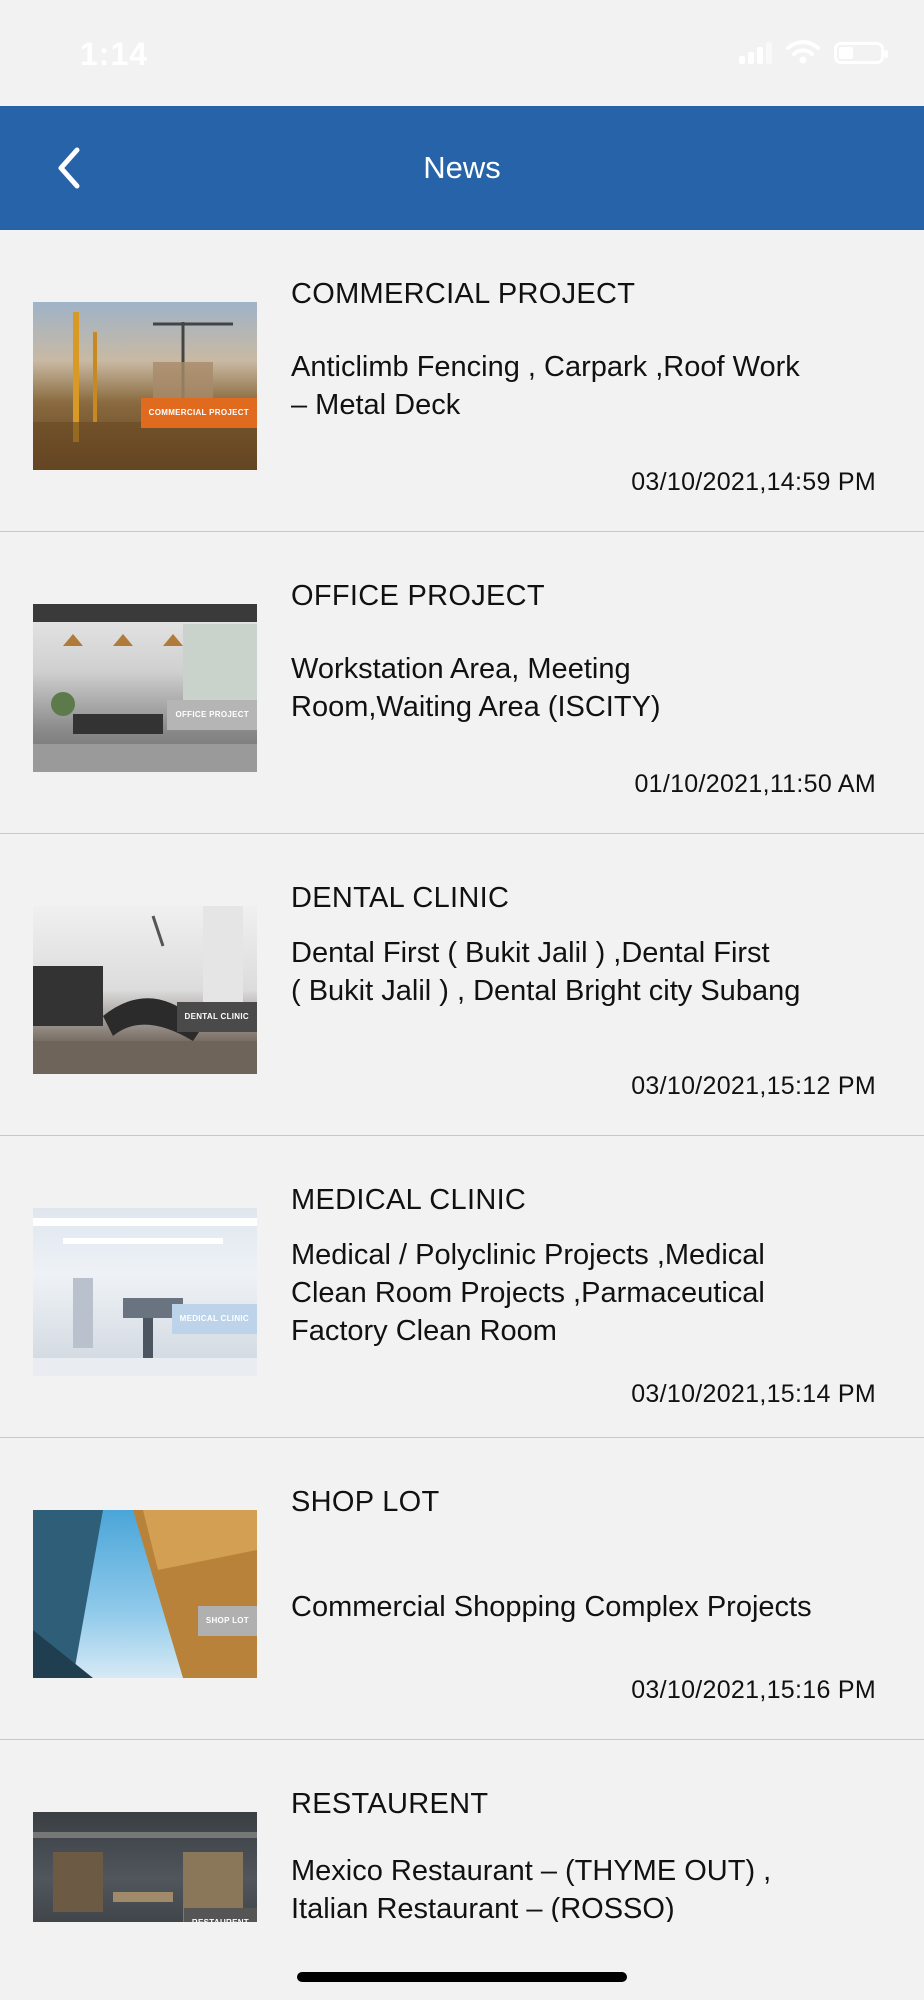 The height and width of the screenshot is (2000, 924). Describe the element at coordinates (227, 1621) in the screenshot. I see `thumbnail-caption: SHOP LOT` at that location.